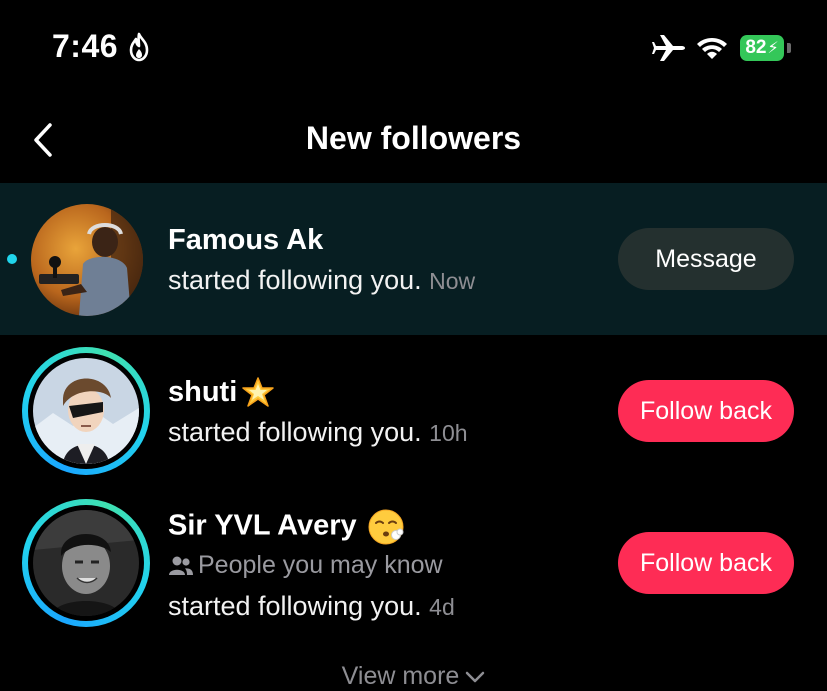 The width and height of the screenshot is (827, 691). Describe the element at coordinates (203, 392) in the screenshot. I see `user-name-text: shuti` at that location.